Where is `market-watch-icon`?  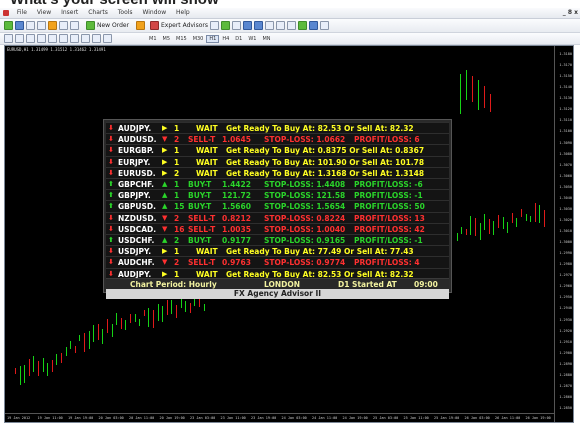 market-watch-icon is located at coordinates (30, 25).